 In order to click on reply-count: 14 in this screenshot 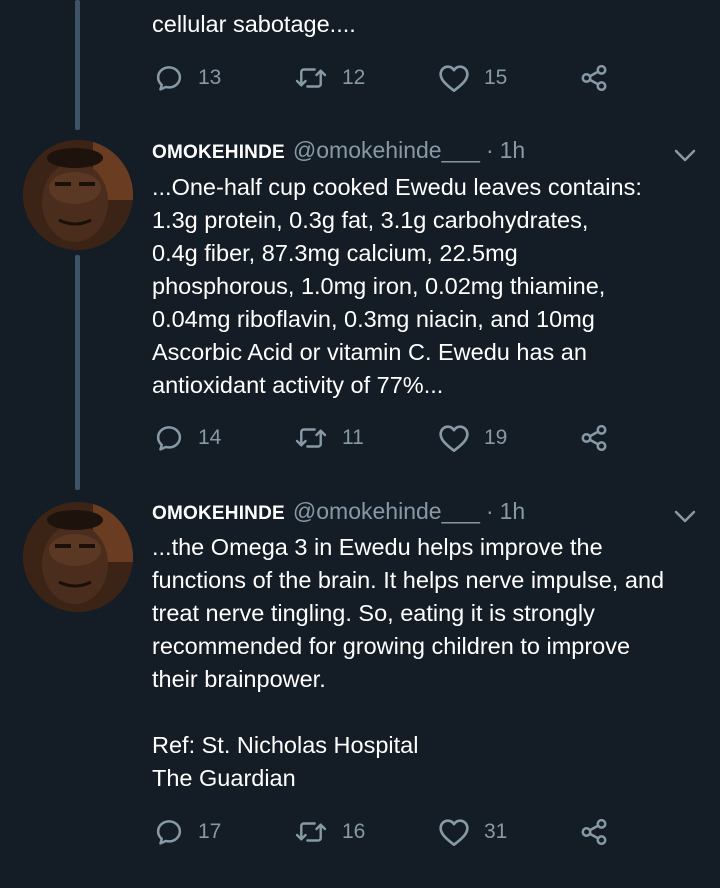, I will do `click(210, 437)`.